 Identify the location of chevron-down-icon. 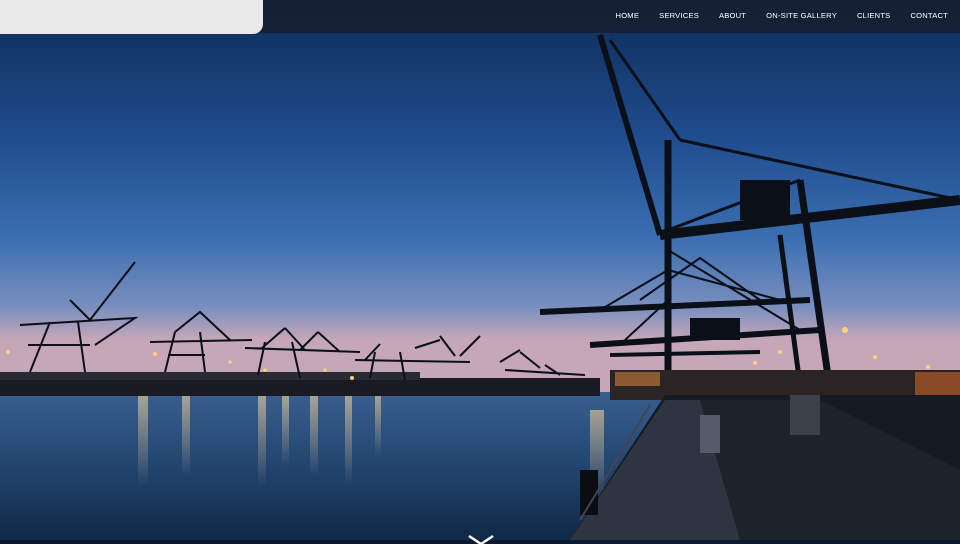
(481, 539).